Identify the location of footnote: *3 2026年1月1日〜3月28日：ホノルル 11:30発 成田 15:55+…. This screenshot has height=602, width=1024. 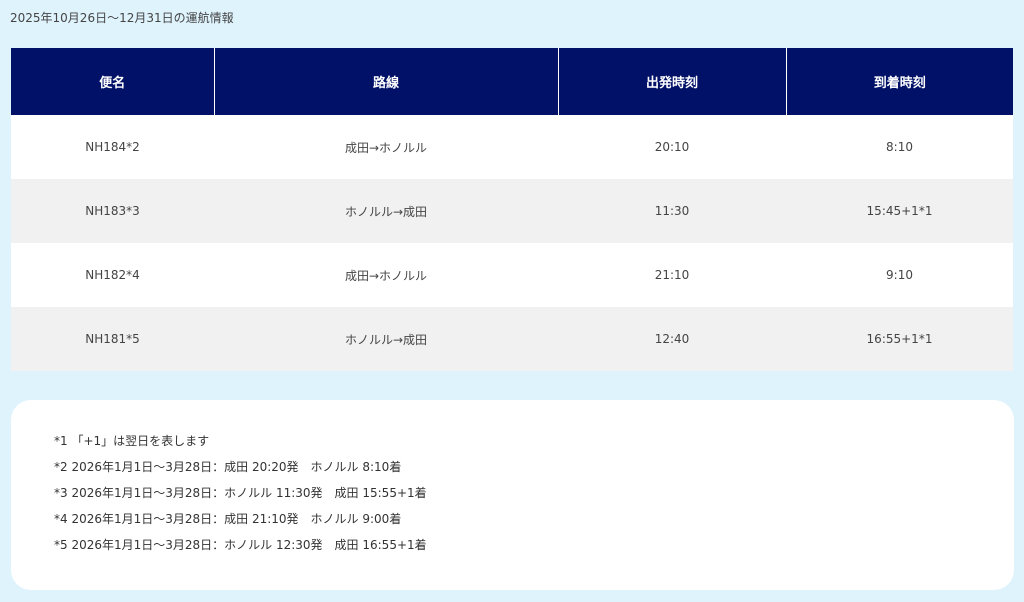
(240, 493).